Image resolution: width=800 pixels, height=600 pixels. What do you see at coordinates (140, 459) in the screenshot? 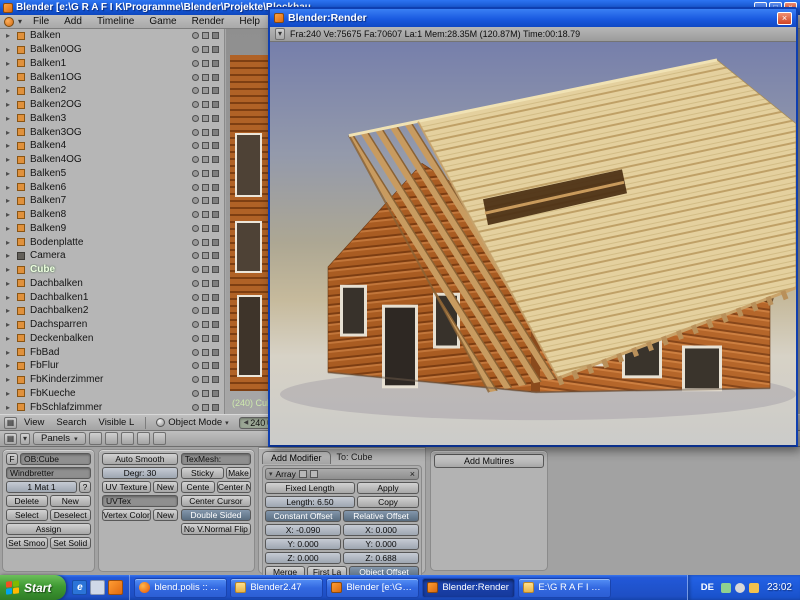
I see `auto-smooth-button: Auto Smooth` at bounding box center [140, 459].